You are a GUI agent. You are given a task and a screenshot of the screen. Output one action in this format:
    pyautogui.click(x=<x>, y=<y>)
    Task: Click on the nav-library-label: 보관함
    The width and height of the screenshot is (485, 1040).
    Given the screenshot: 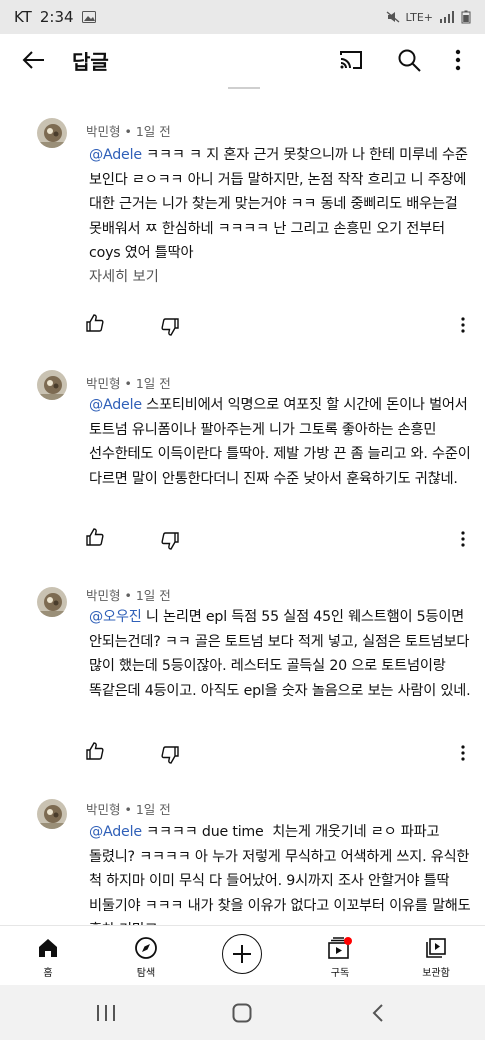 What is the action you would take?
    pyautogui.click(x=436, y=973)
    